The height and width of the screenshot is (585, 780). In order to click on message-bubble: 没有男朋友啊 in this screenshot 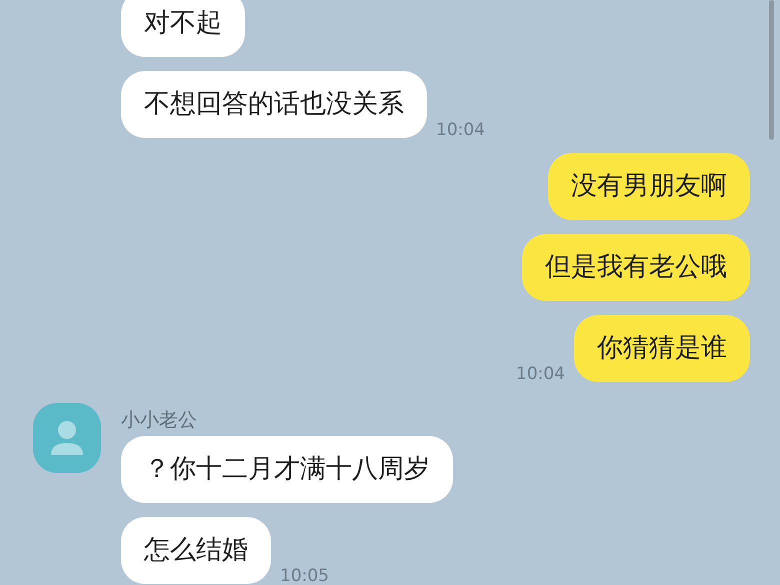, I will do `click(649, 186)`.